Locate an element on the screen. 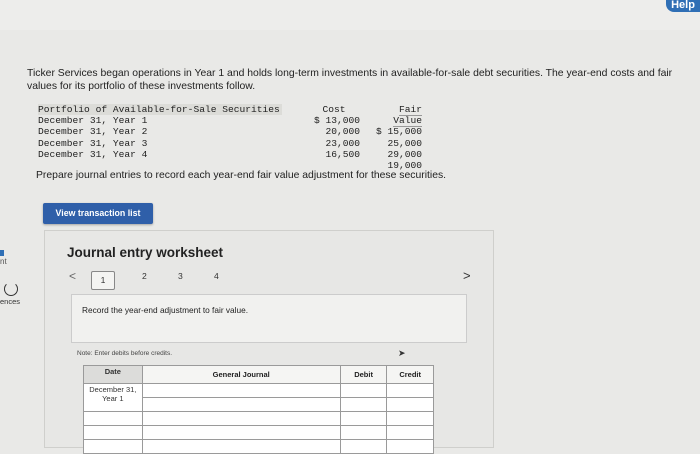 The image size is (700, 454). portfolio-row-cost: $ 13,000 is located at coordinates (336, 121).